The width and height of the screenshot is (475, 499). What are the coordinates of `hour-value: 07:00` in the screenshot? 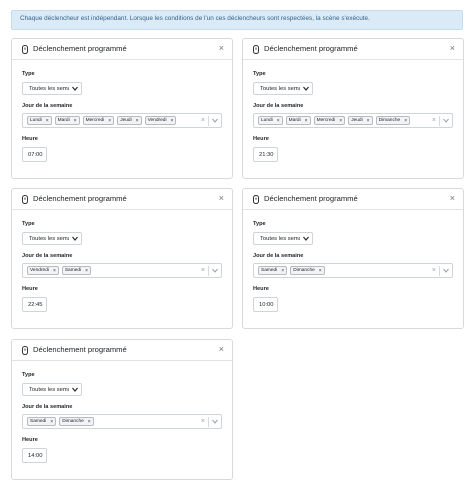 It's located at (35, 155).